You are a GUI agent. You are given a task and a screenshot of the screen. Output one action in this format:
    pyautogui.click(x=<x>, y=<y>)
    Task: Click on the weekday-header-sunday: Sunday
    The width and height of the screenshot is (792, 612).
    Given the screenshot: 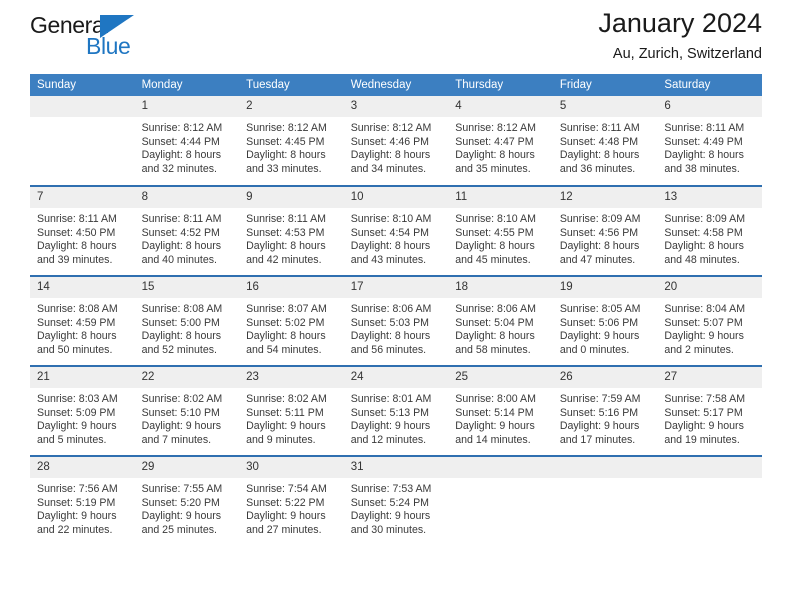 What is the action you would take?
    pyautogui.click(x=82, y=85)
    